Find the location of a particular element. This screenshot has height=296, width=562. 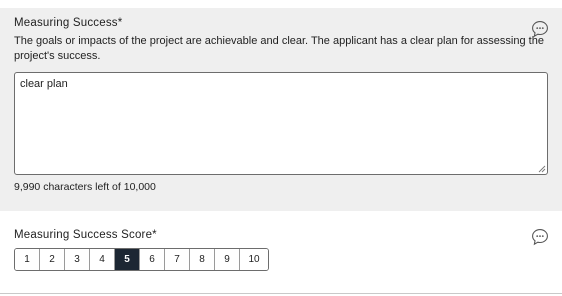

section-divider is located at coordinates (281, 293).